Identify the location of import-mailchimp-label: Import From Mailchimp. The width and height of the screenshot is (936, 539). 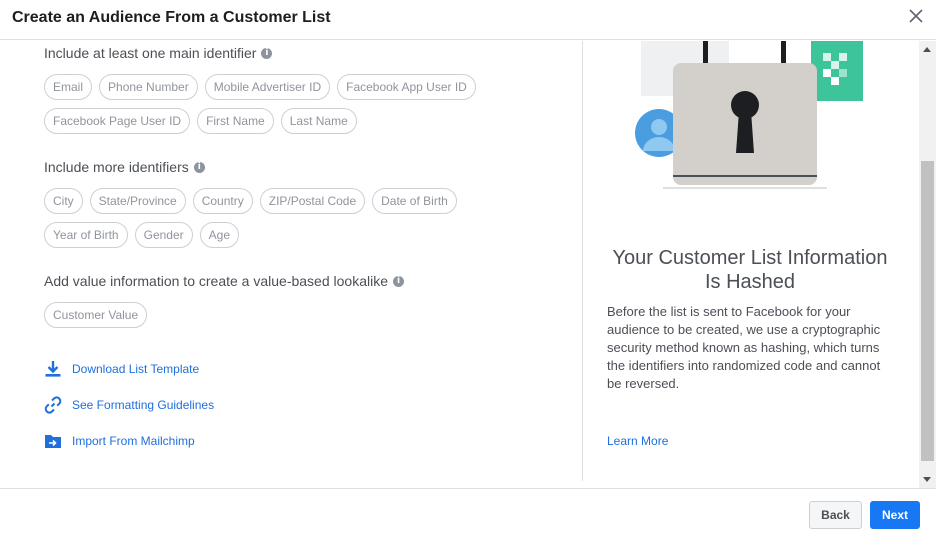
(133, 441).